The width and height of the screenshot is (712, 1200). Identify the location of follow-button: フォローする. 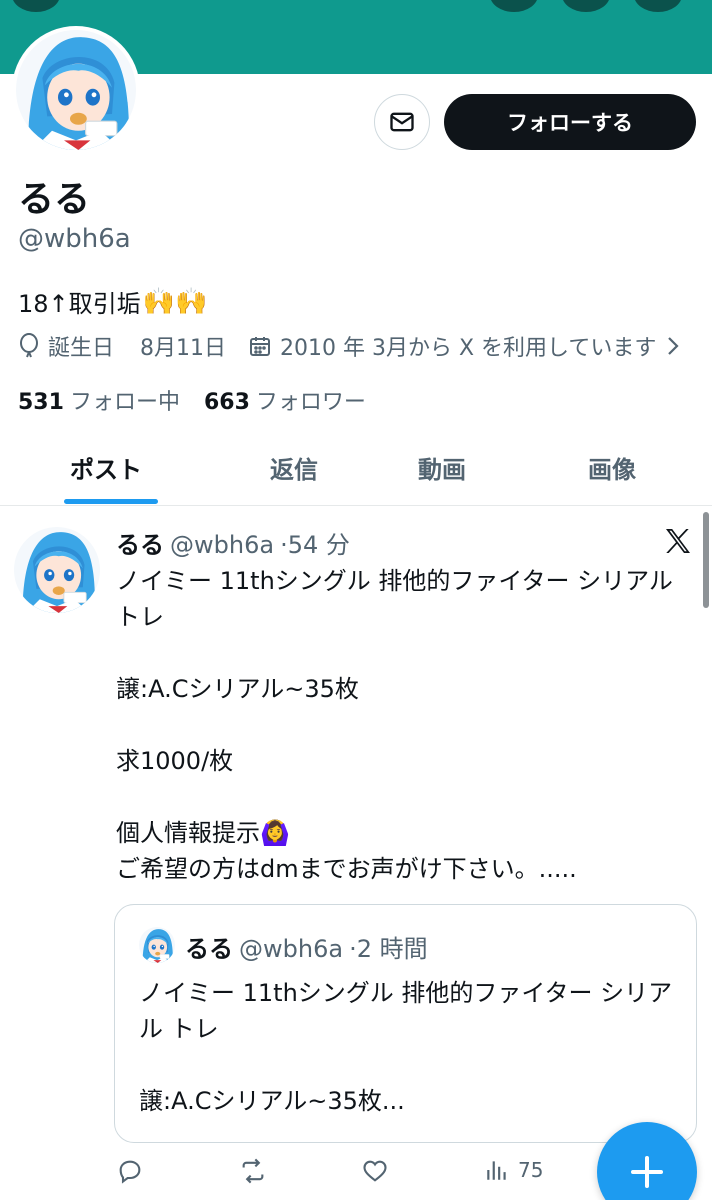
(570, 122).